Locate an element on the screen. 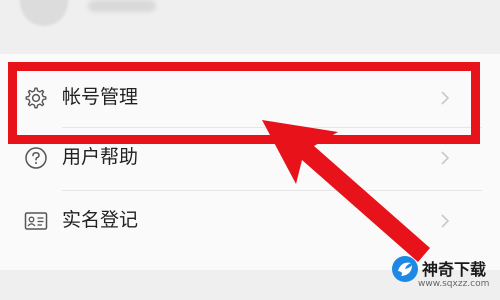 This screenshot has height=300, width=500. avatar is located at coordinates (44, 13).